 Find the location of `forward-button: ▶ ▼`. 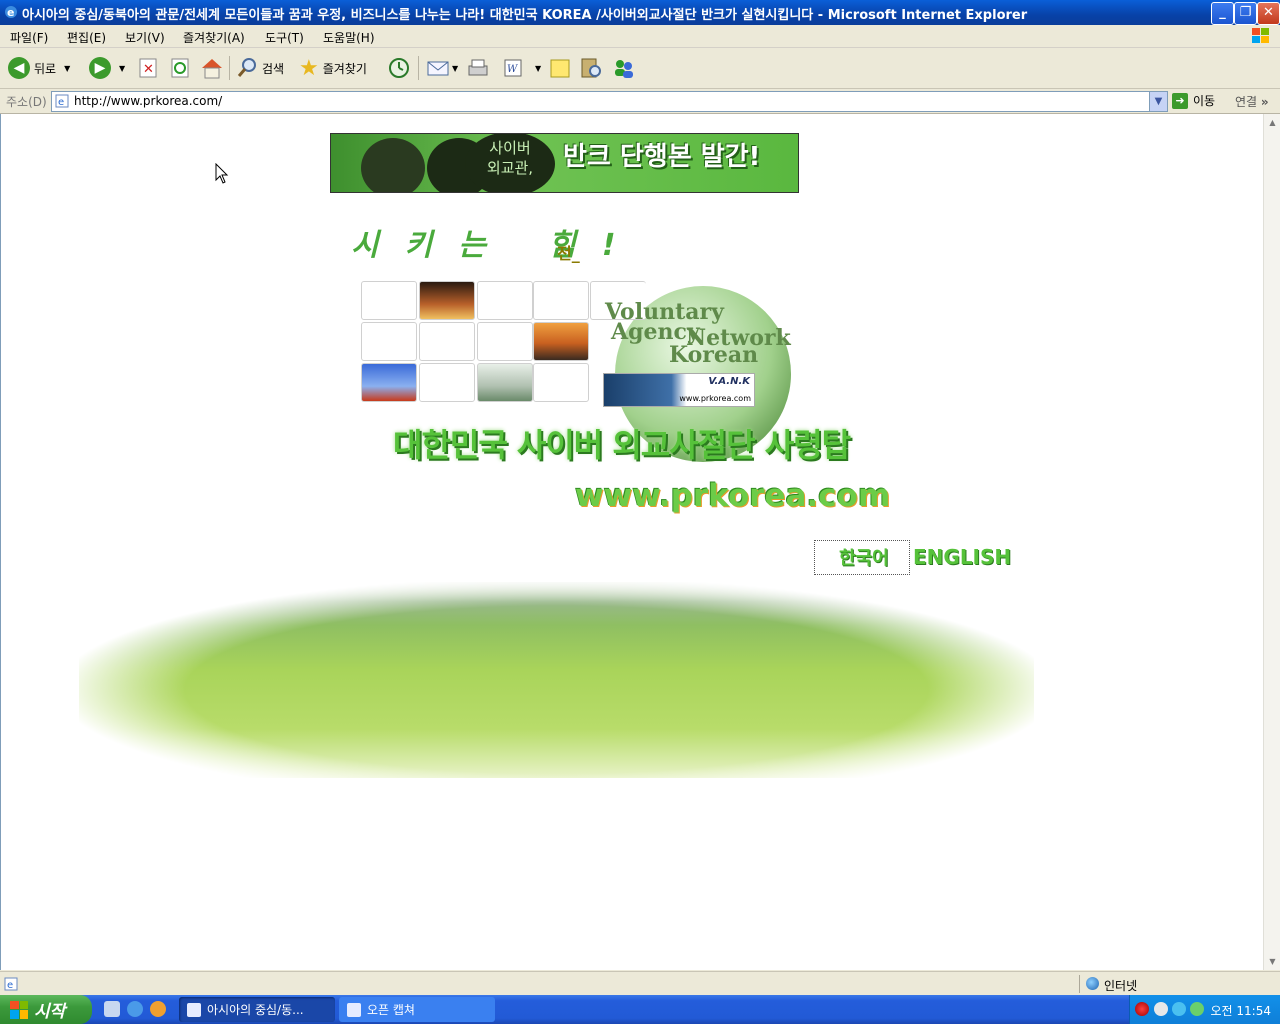

forward-button: ▶ ▼ is located at coordinates (107, 68).